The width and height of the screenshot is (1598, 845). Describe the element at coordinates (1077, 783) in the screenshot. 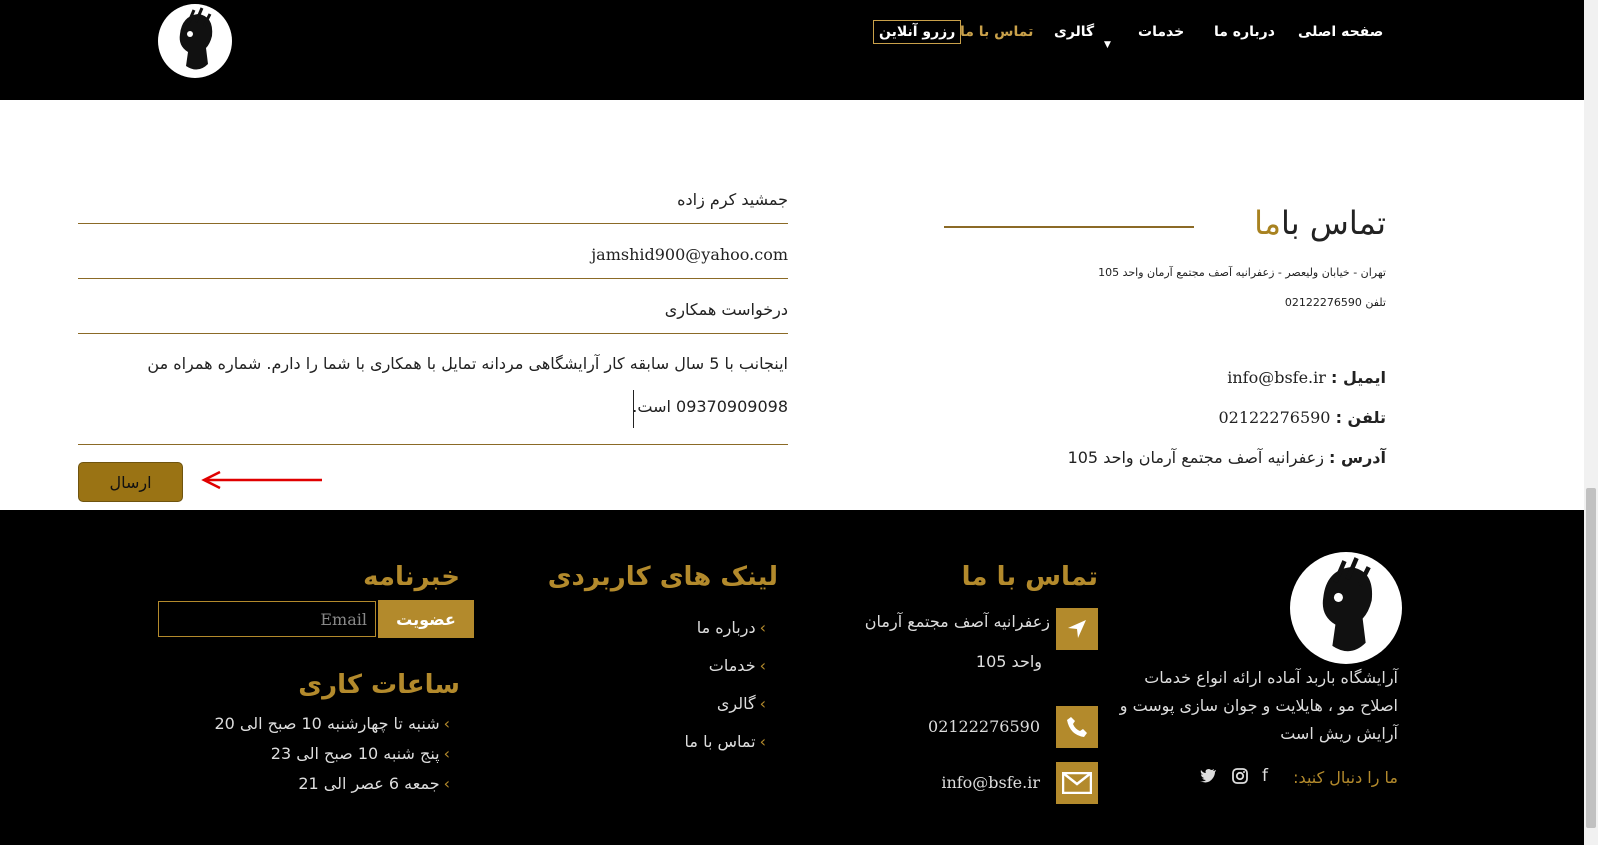

I see `envelope-icon` at that location.